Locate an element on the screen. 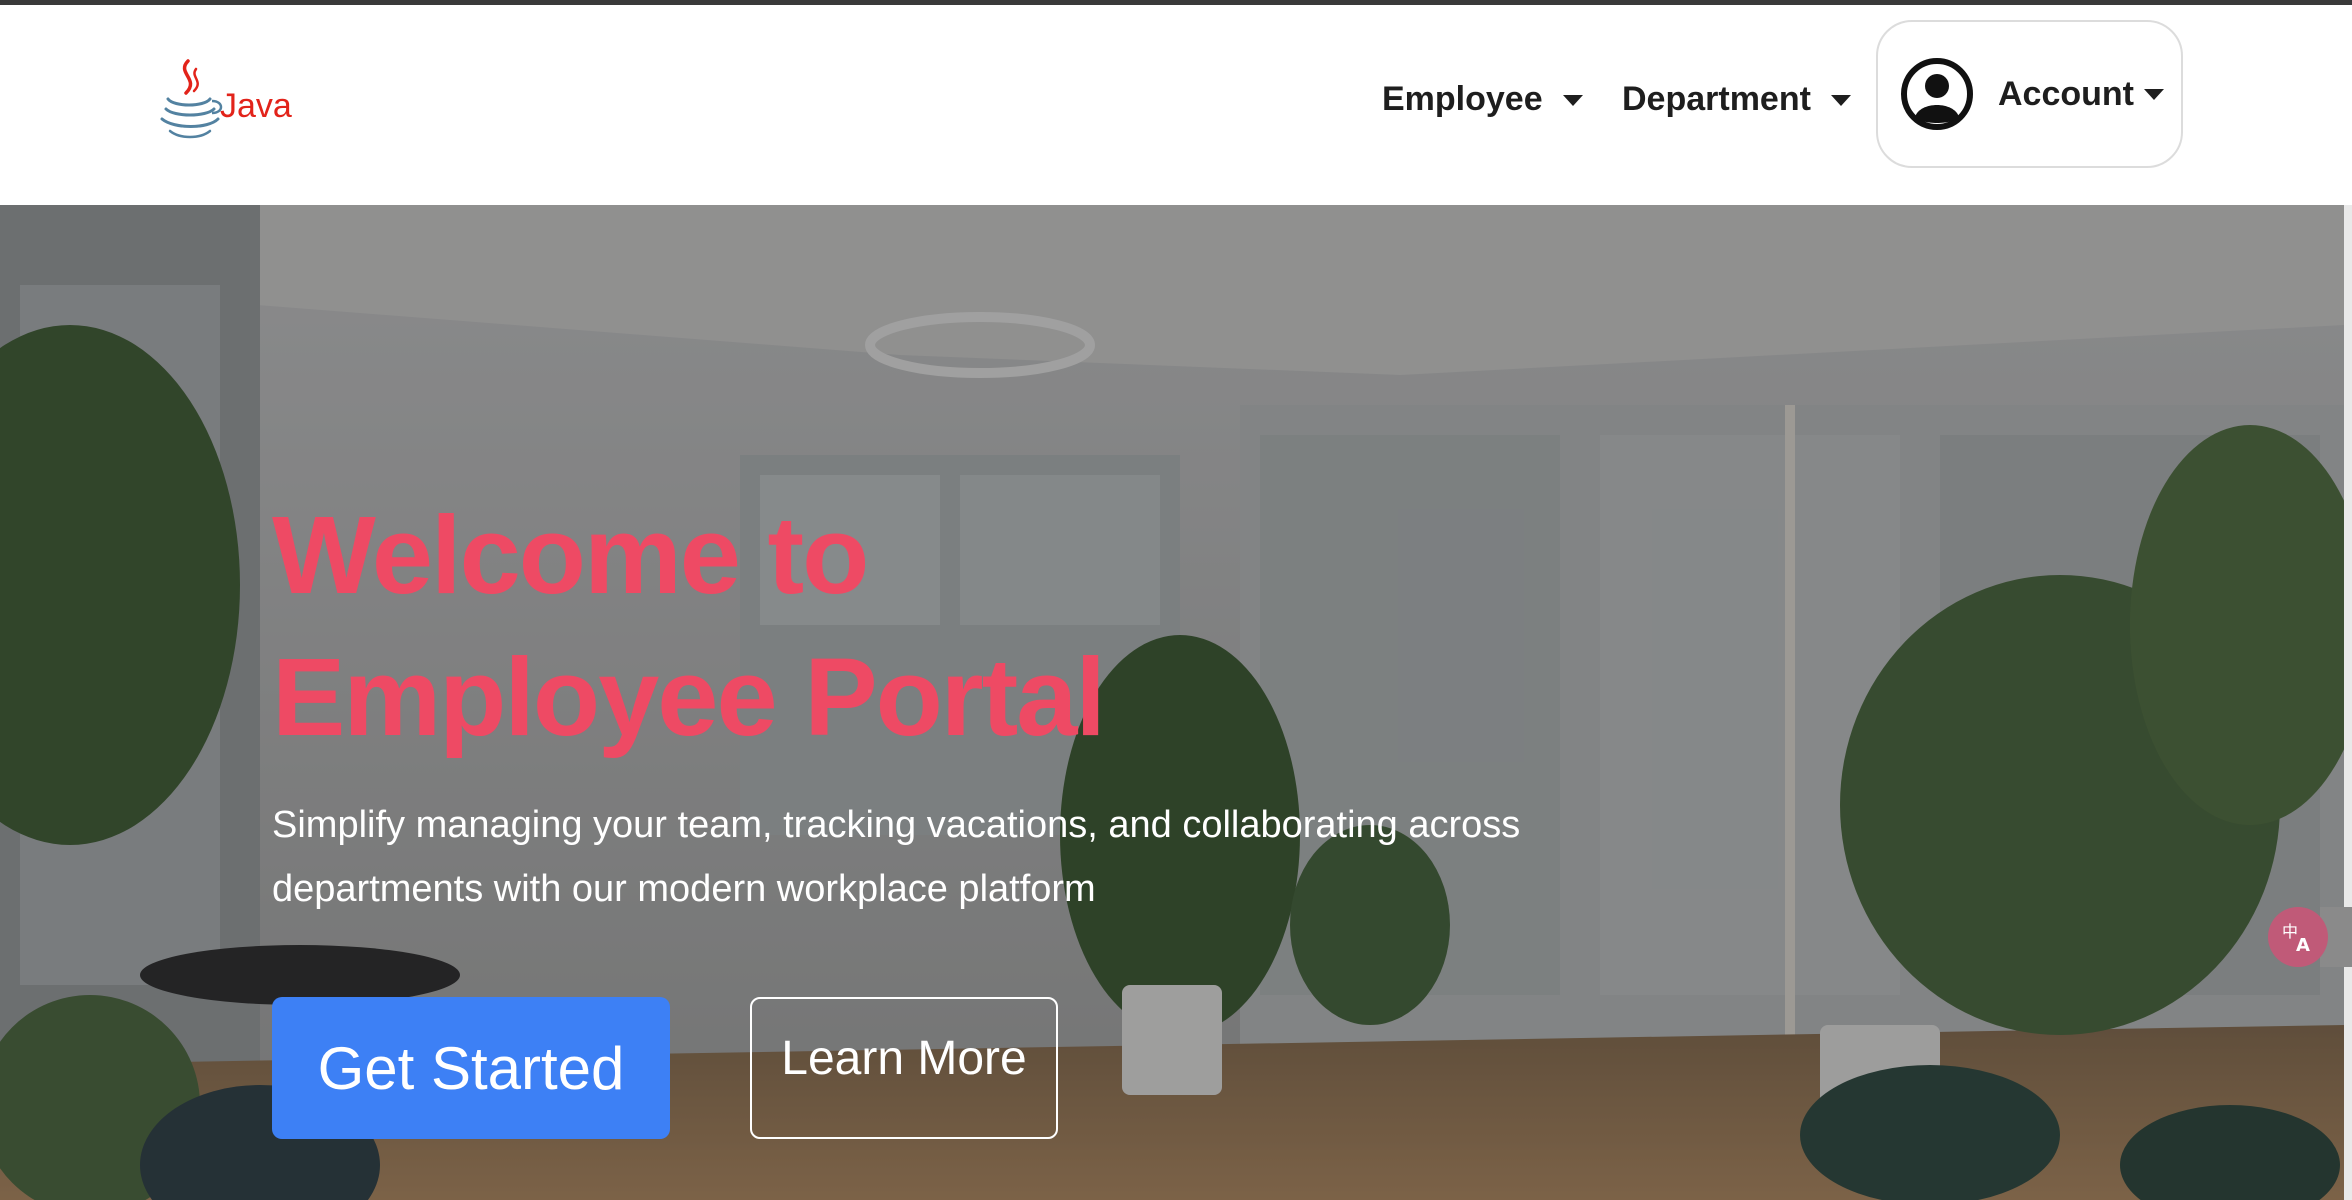  account-label: Account is located at coordinates (2066, 93).